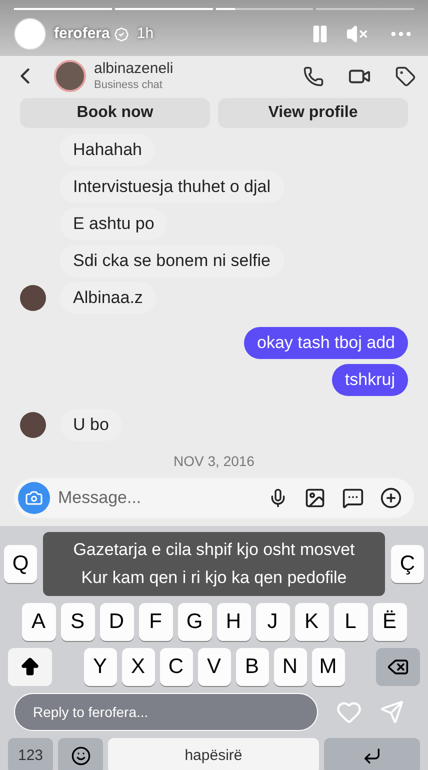 This screenshot has width=428, height=770. I want to click on smiley-icon, so click(80, 756).